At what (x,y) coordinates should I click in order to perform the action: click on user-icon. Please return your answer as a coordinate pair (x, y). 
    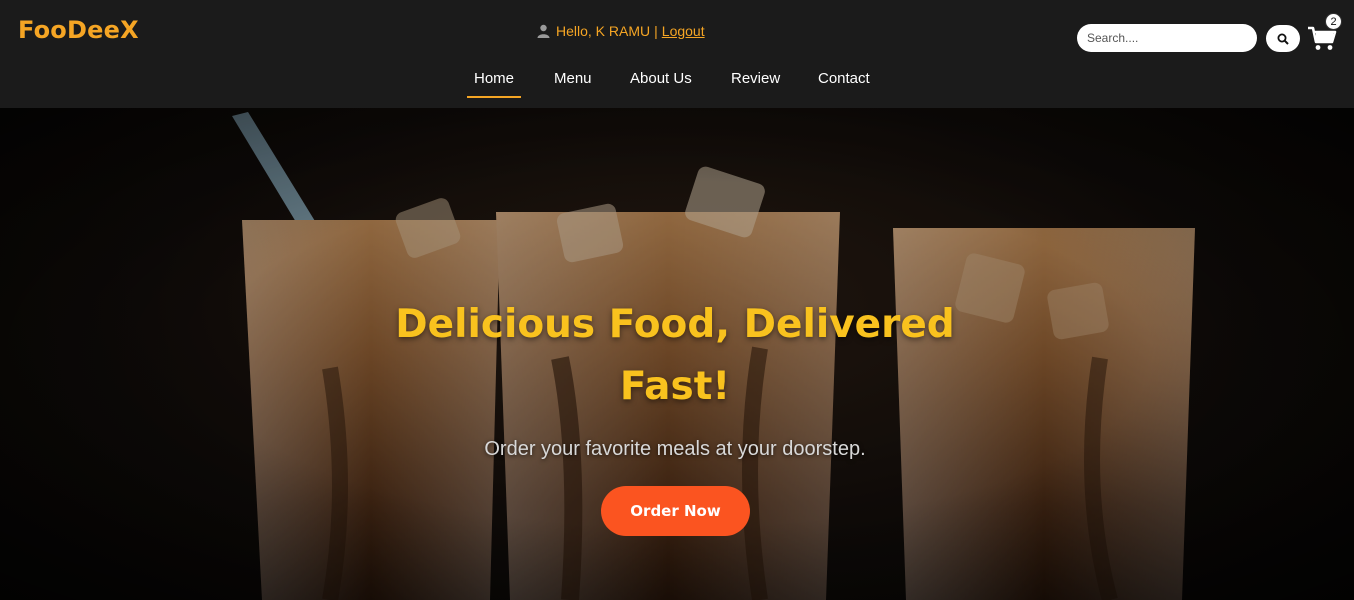
    Looking at the image, I should click on (543, 31).